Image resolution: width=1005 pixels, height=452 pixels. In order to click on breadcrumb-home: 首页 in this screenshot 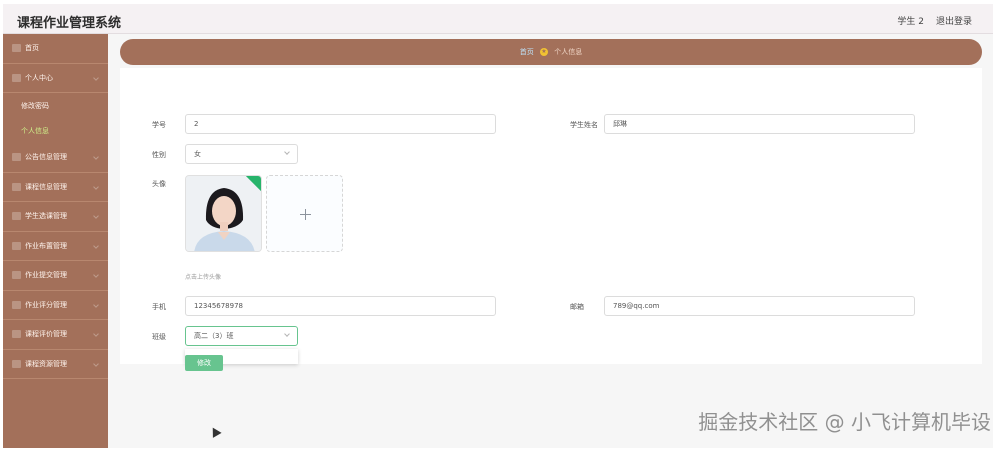, I will do `click(527, 52)`.